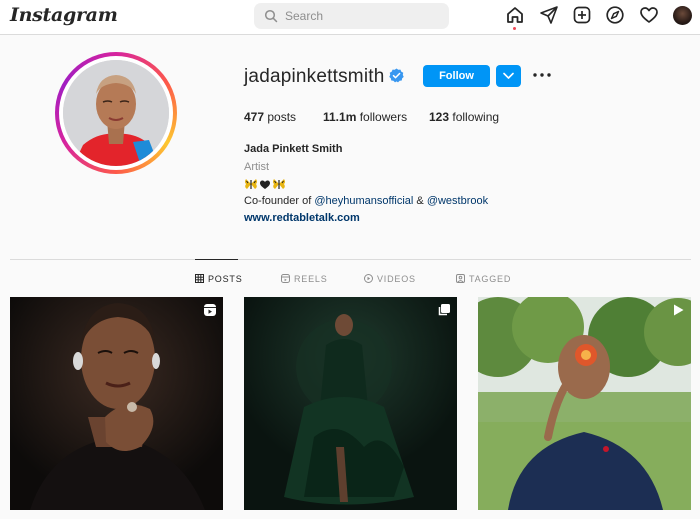 The image size is (700, 519). I want to click on profile-avatar-border, so click(116, 113).